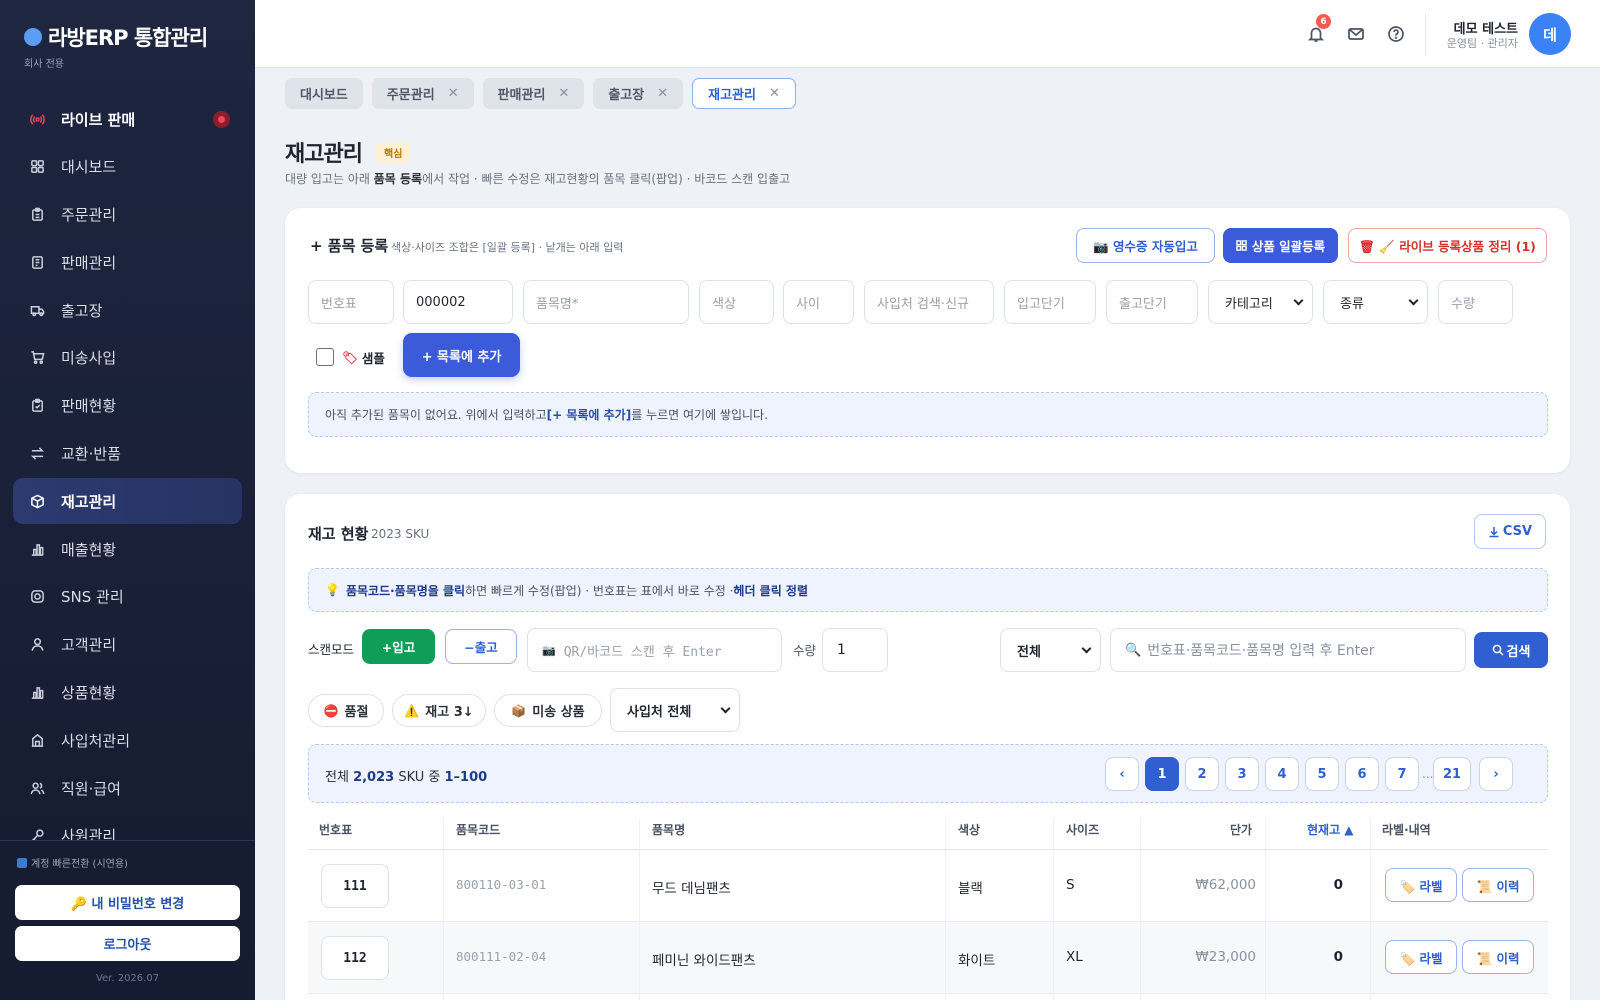 This screenshot has width=1600, height=1000. What do you see at coordinates (1260, 302) in the screenshot?
I see `category-select: 카테고리` at bounding box center [1260, 302].